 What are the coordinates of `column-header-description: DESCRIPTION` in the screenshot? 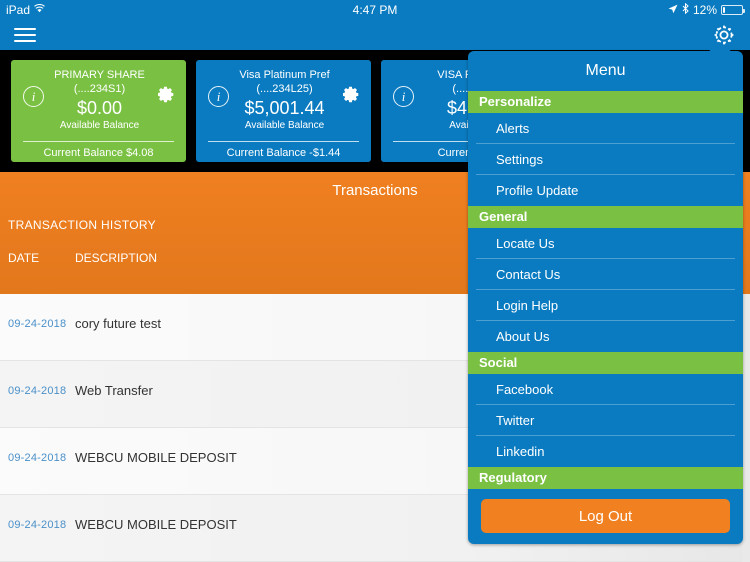 It's located at (116, 258).